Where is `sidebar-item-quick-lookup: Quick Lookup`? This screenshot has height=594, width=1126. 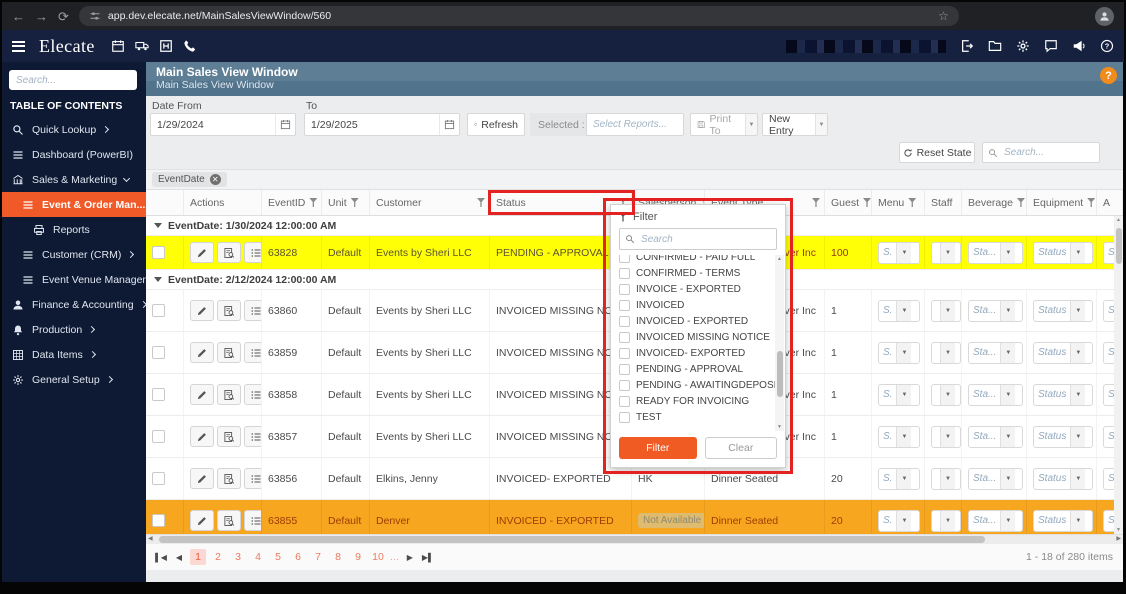
sidebar-item-quick-lookup: Quick Lookup is located at coordinates (74, 129).